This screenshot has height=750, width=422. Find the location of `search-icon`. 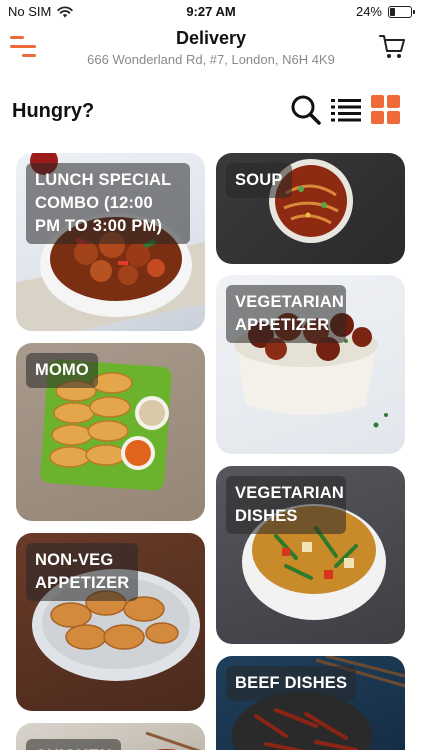

search-icon is located at coordinates (306, 110).